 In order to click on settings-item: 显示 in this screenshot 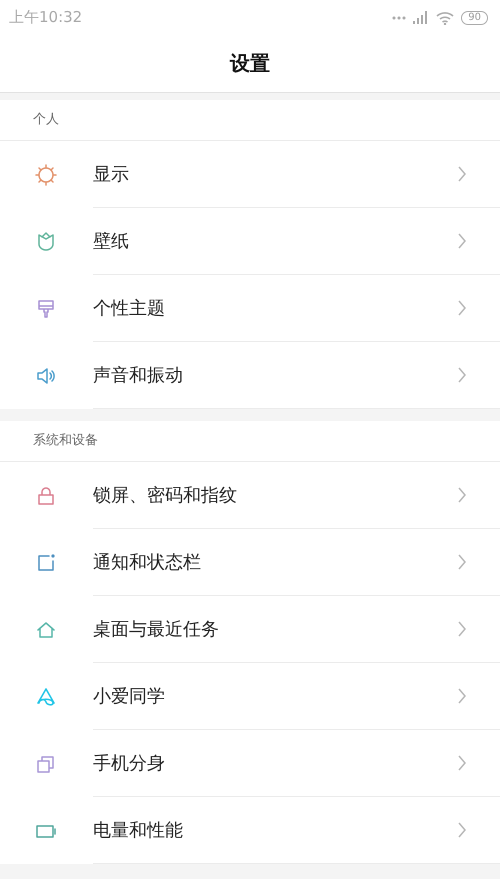, I will do `click(250, 174)`.